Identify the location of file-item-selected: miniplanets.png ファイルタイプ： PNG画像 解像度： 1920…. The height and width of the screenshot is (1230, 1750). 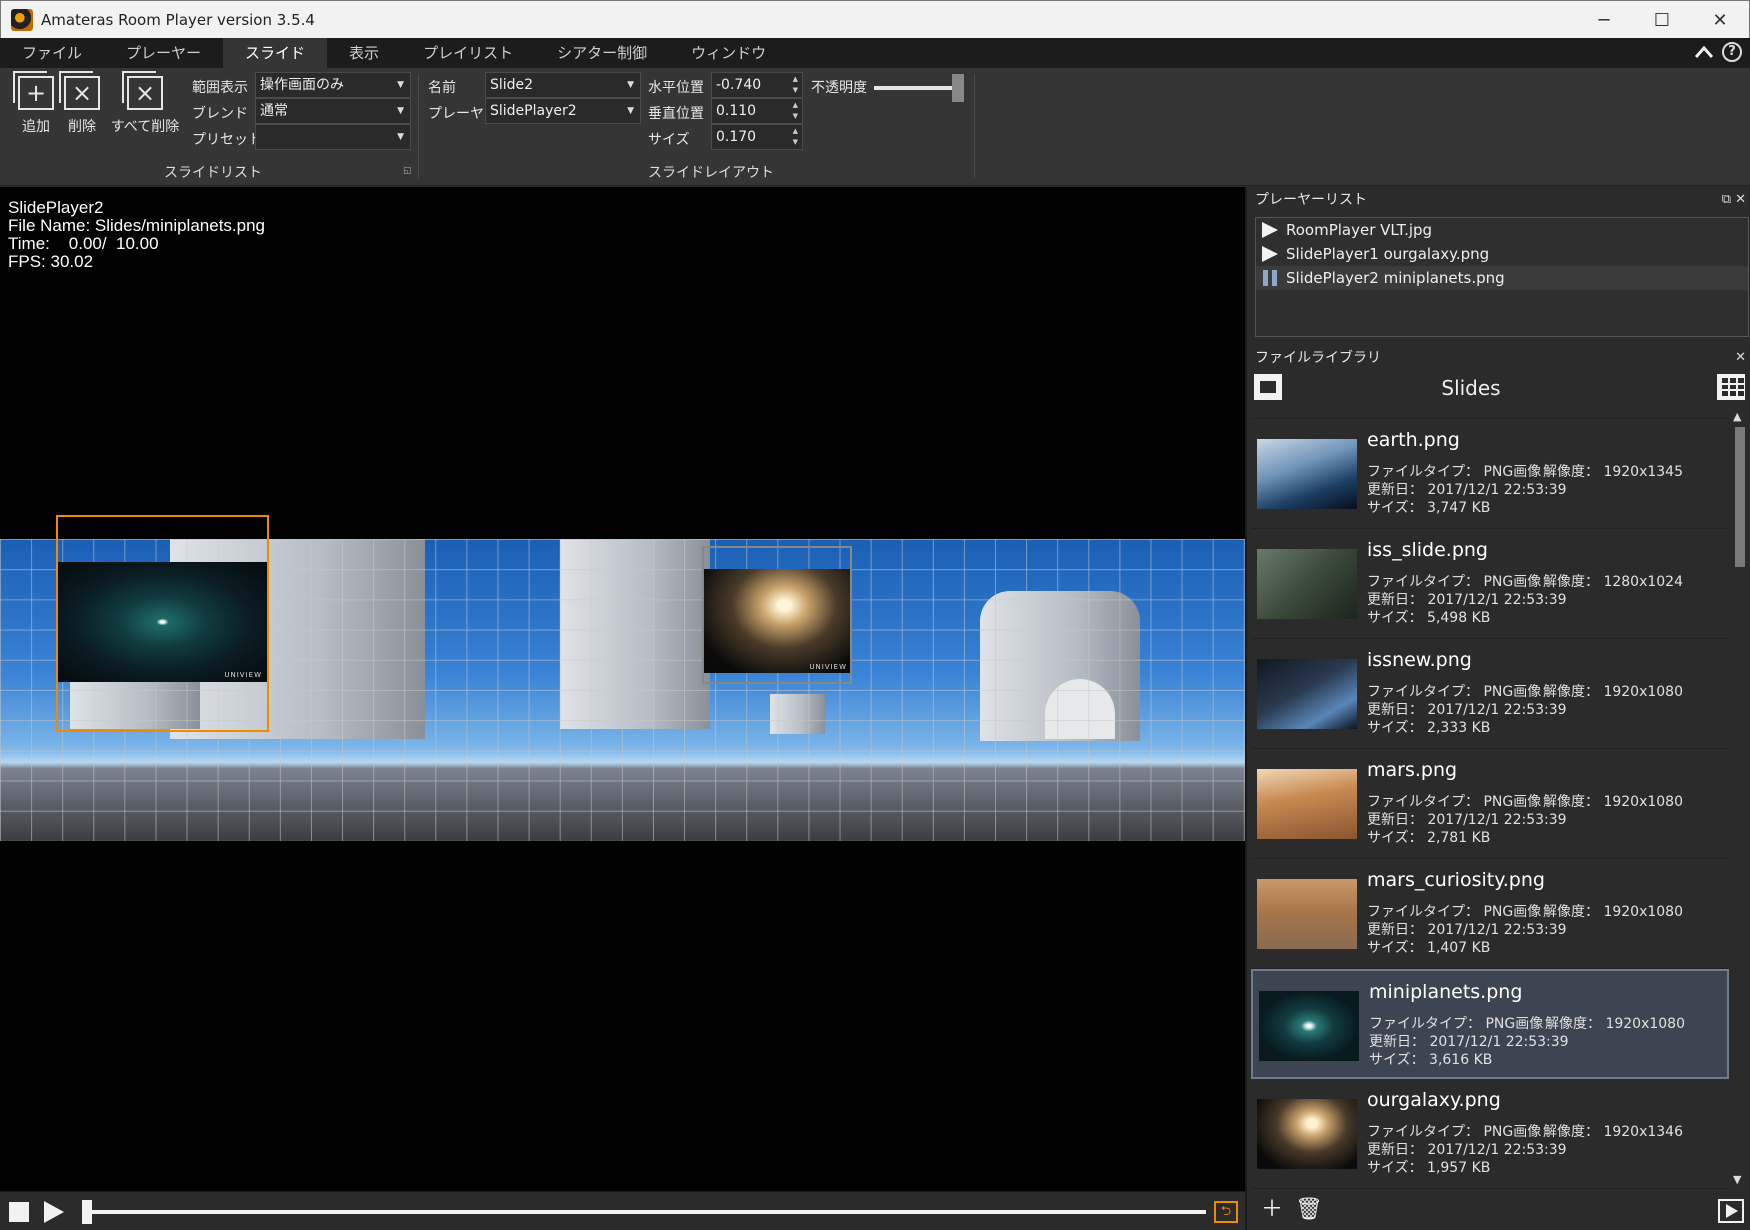
(1490, 1024).